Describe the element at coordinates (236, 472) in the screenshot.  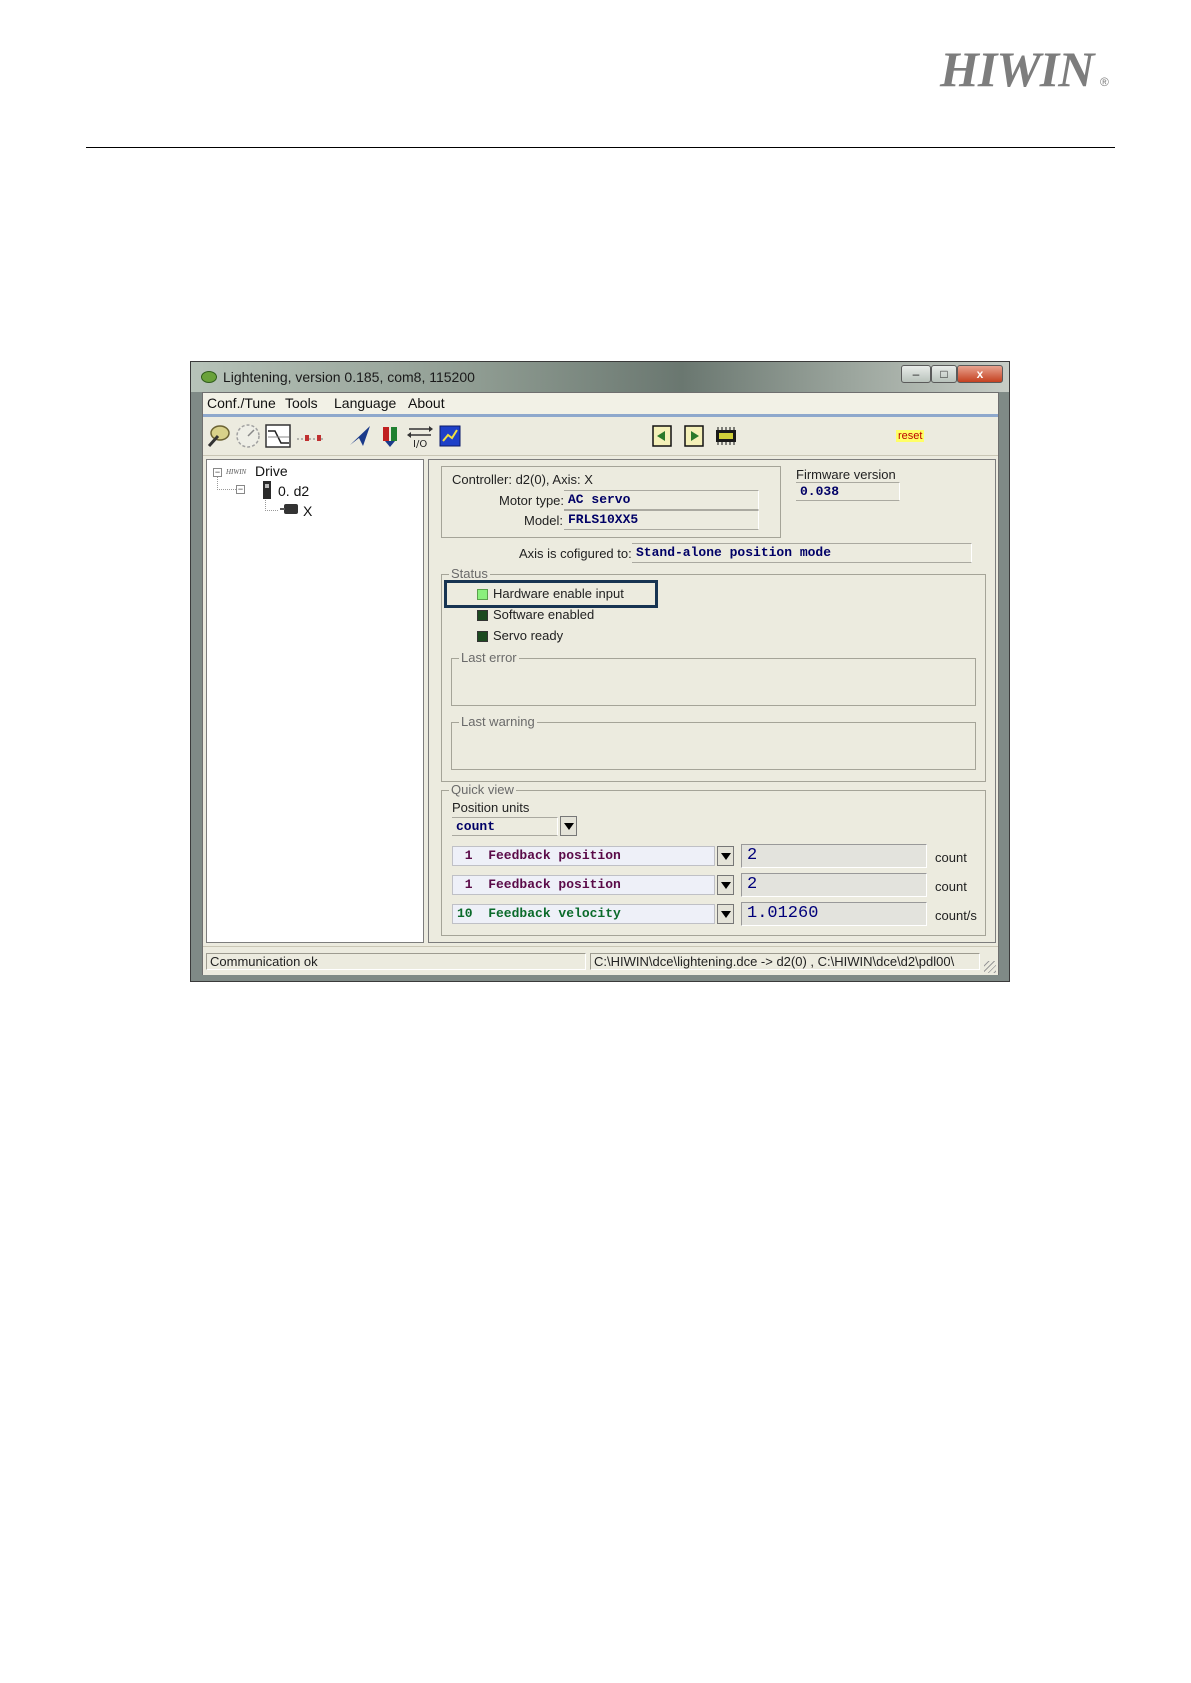
I see `hiwin-mini-logo: HIWIN` at that location.